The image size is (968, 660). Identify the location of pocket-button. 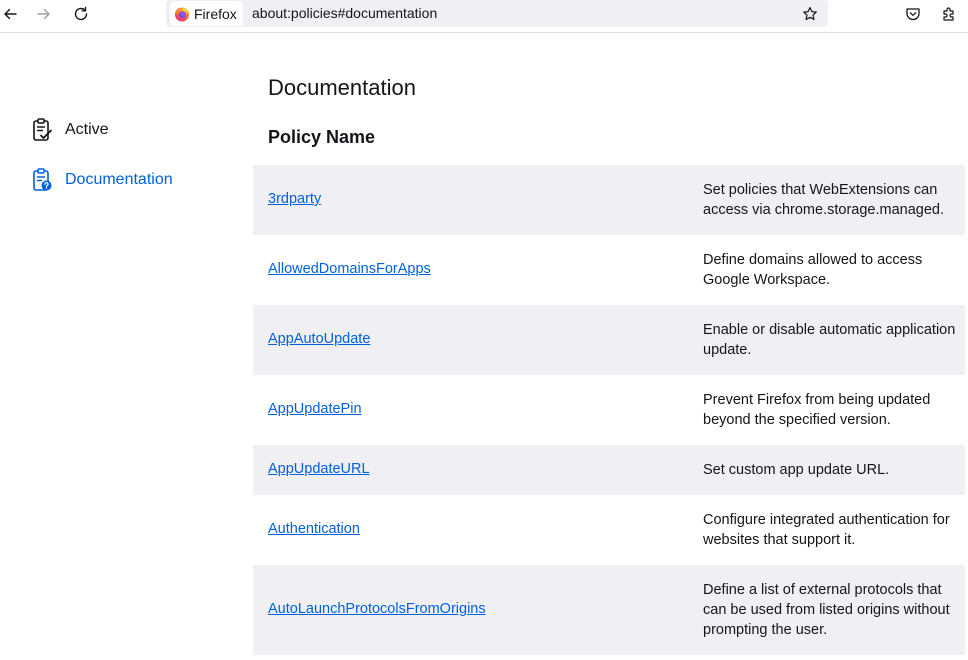
(913, 14).